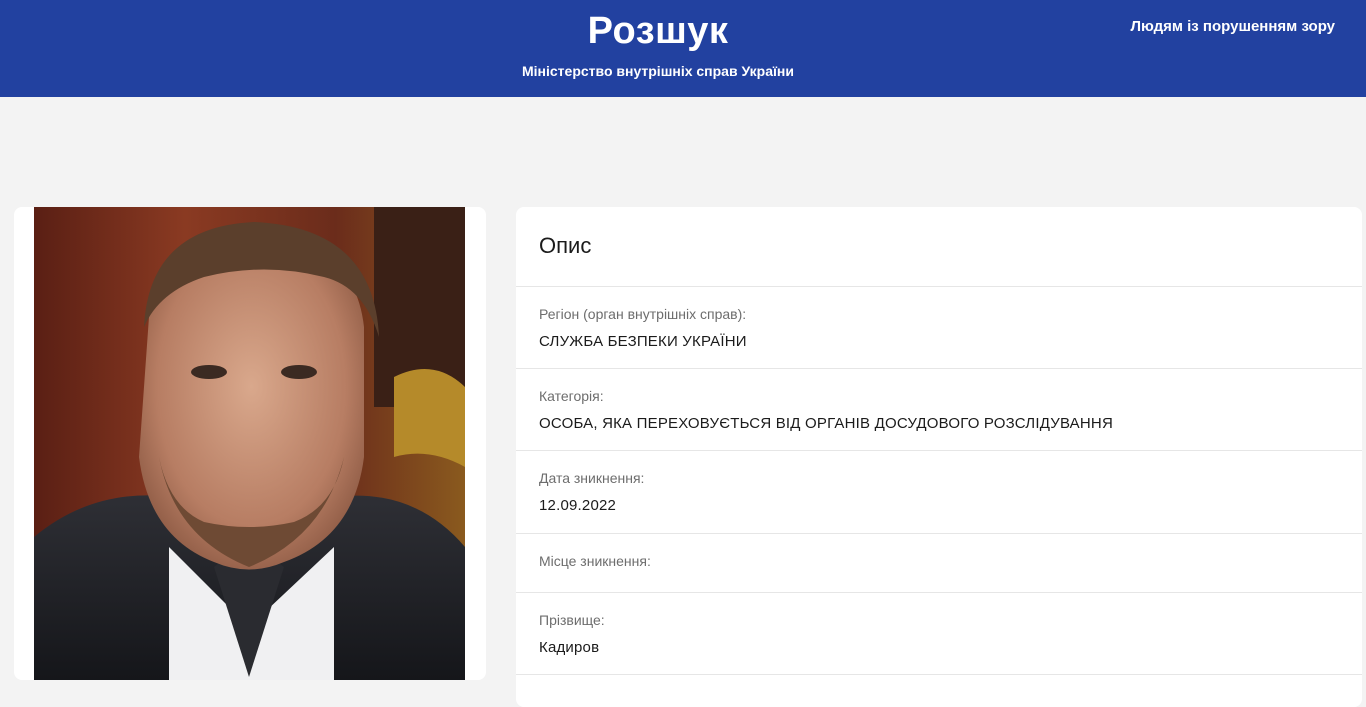 The image size is (1366, 707). I want to click on site-title: Розшук, so click(658, 31).